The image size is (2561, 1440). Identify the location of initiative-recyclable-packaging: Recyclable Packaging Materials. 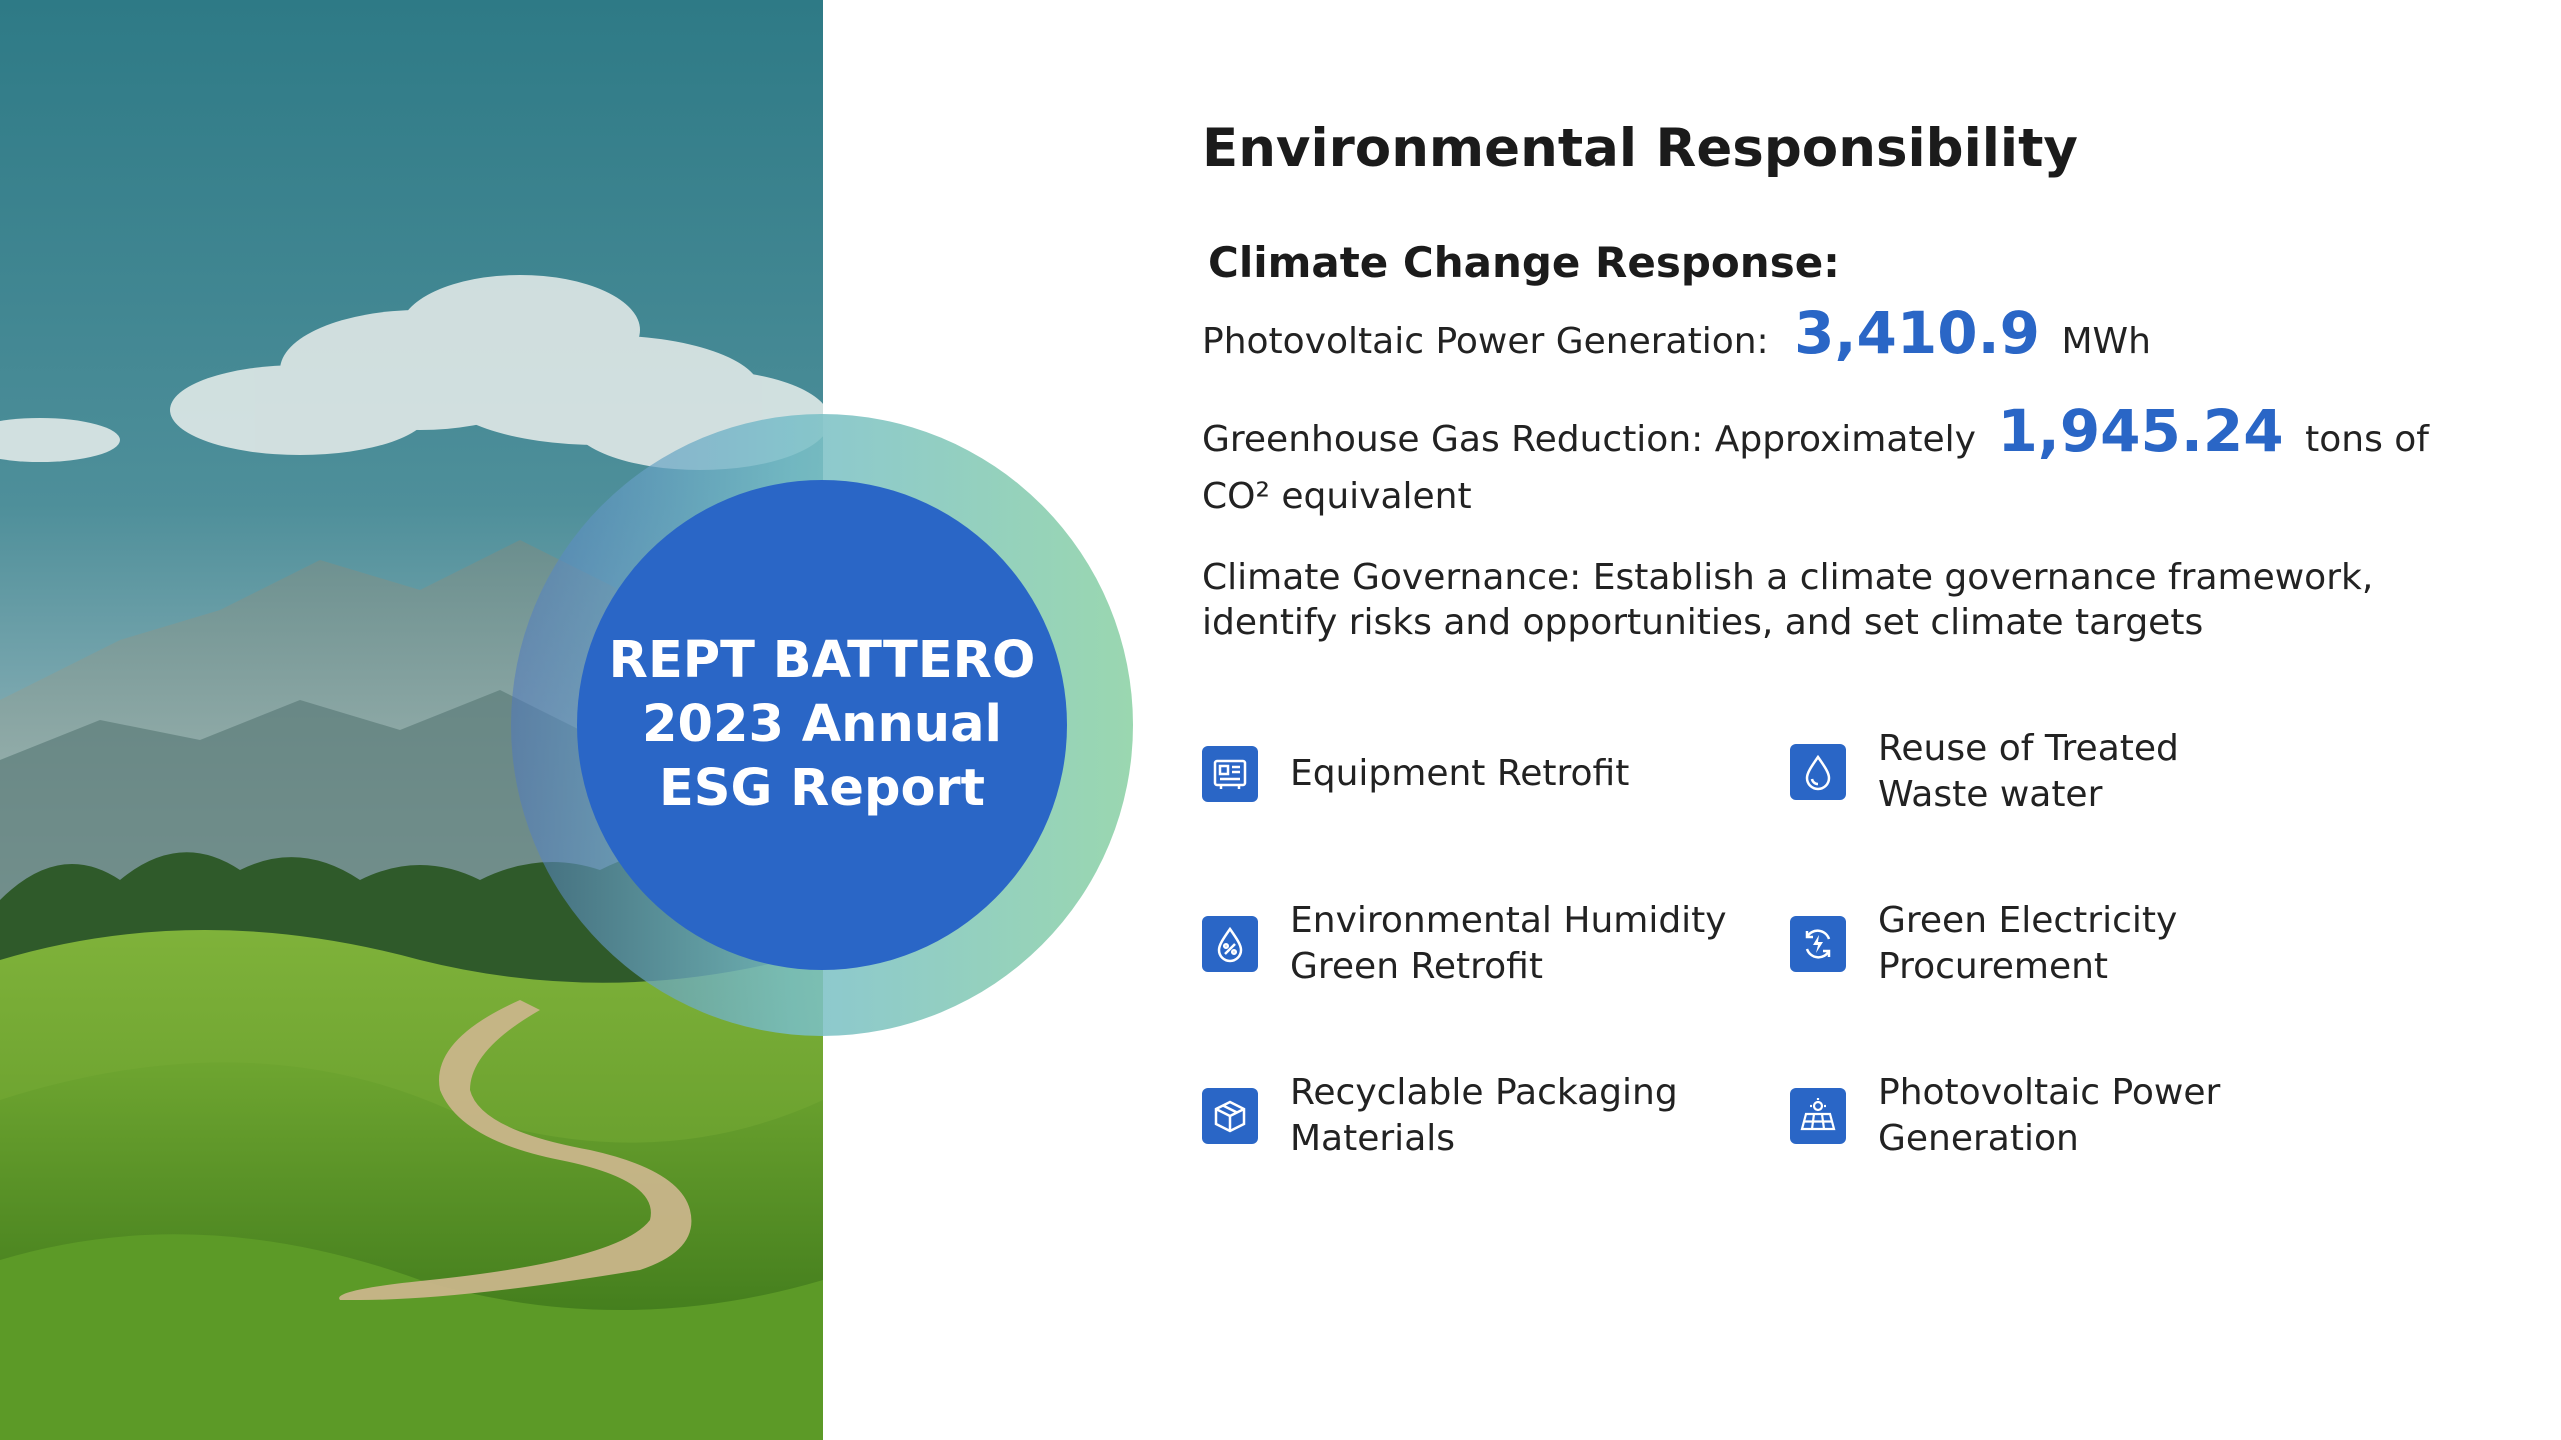
(1440, 1116).